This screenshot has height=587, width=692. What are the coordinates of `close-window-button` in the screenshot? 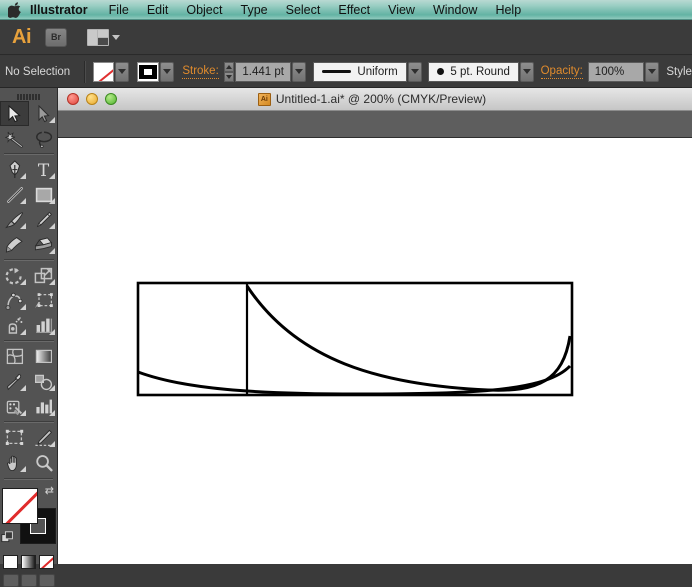 It's located at (73, 99).